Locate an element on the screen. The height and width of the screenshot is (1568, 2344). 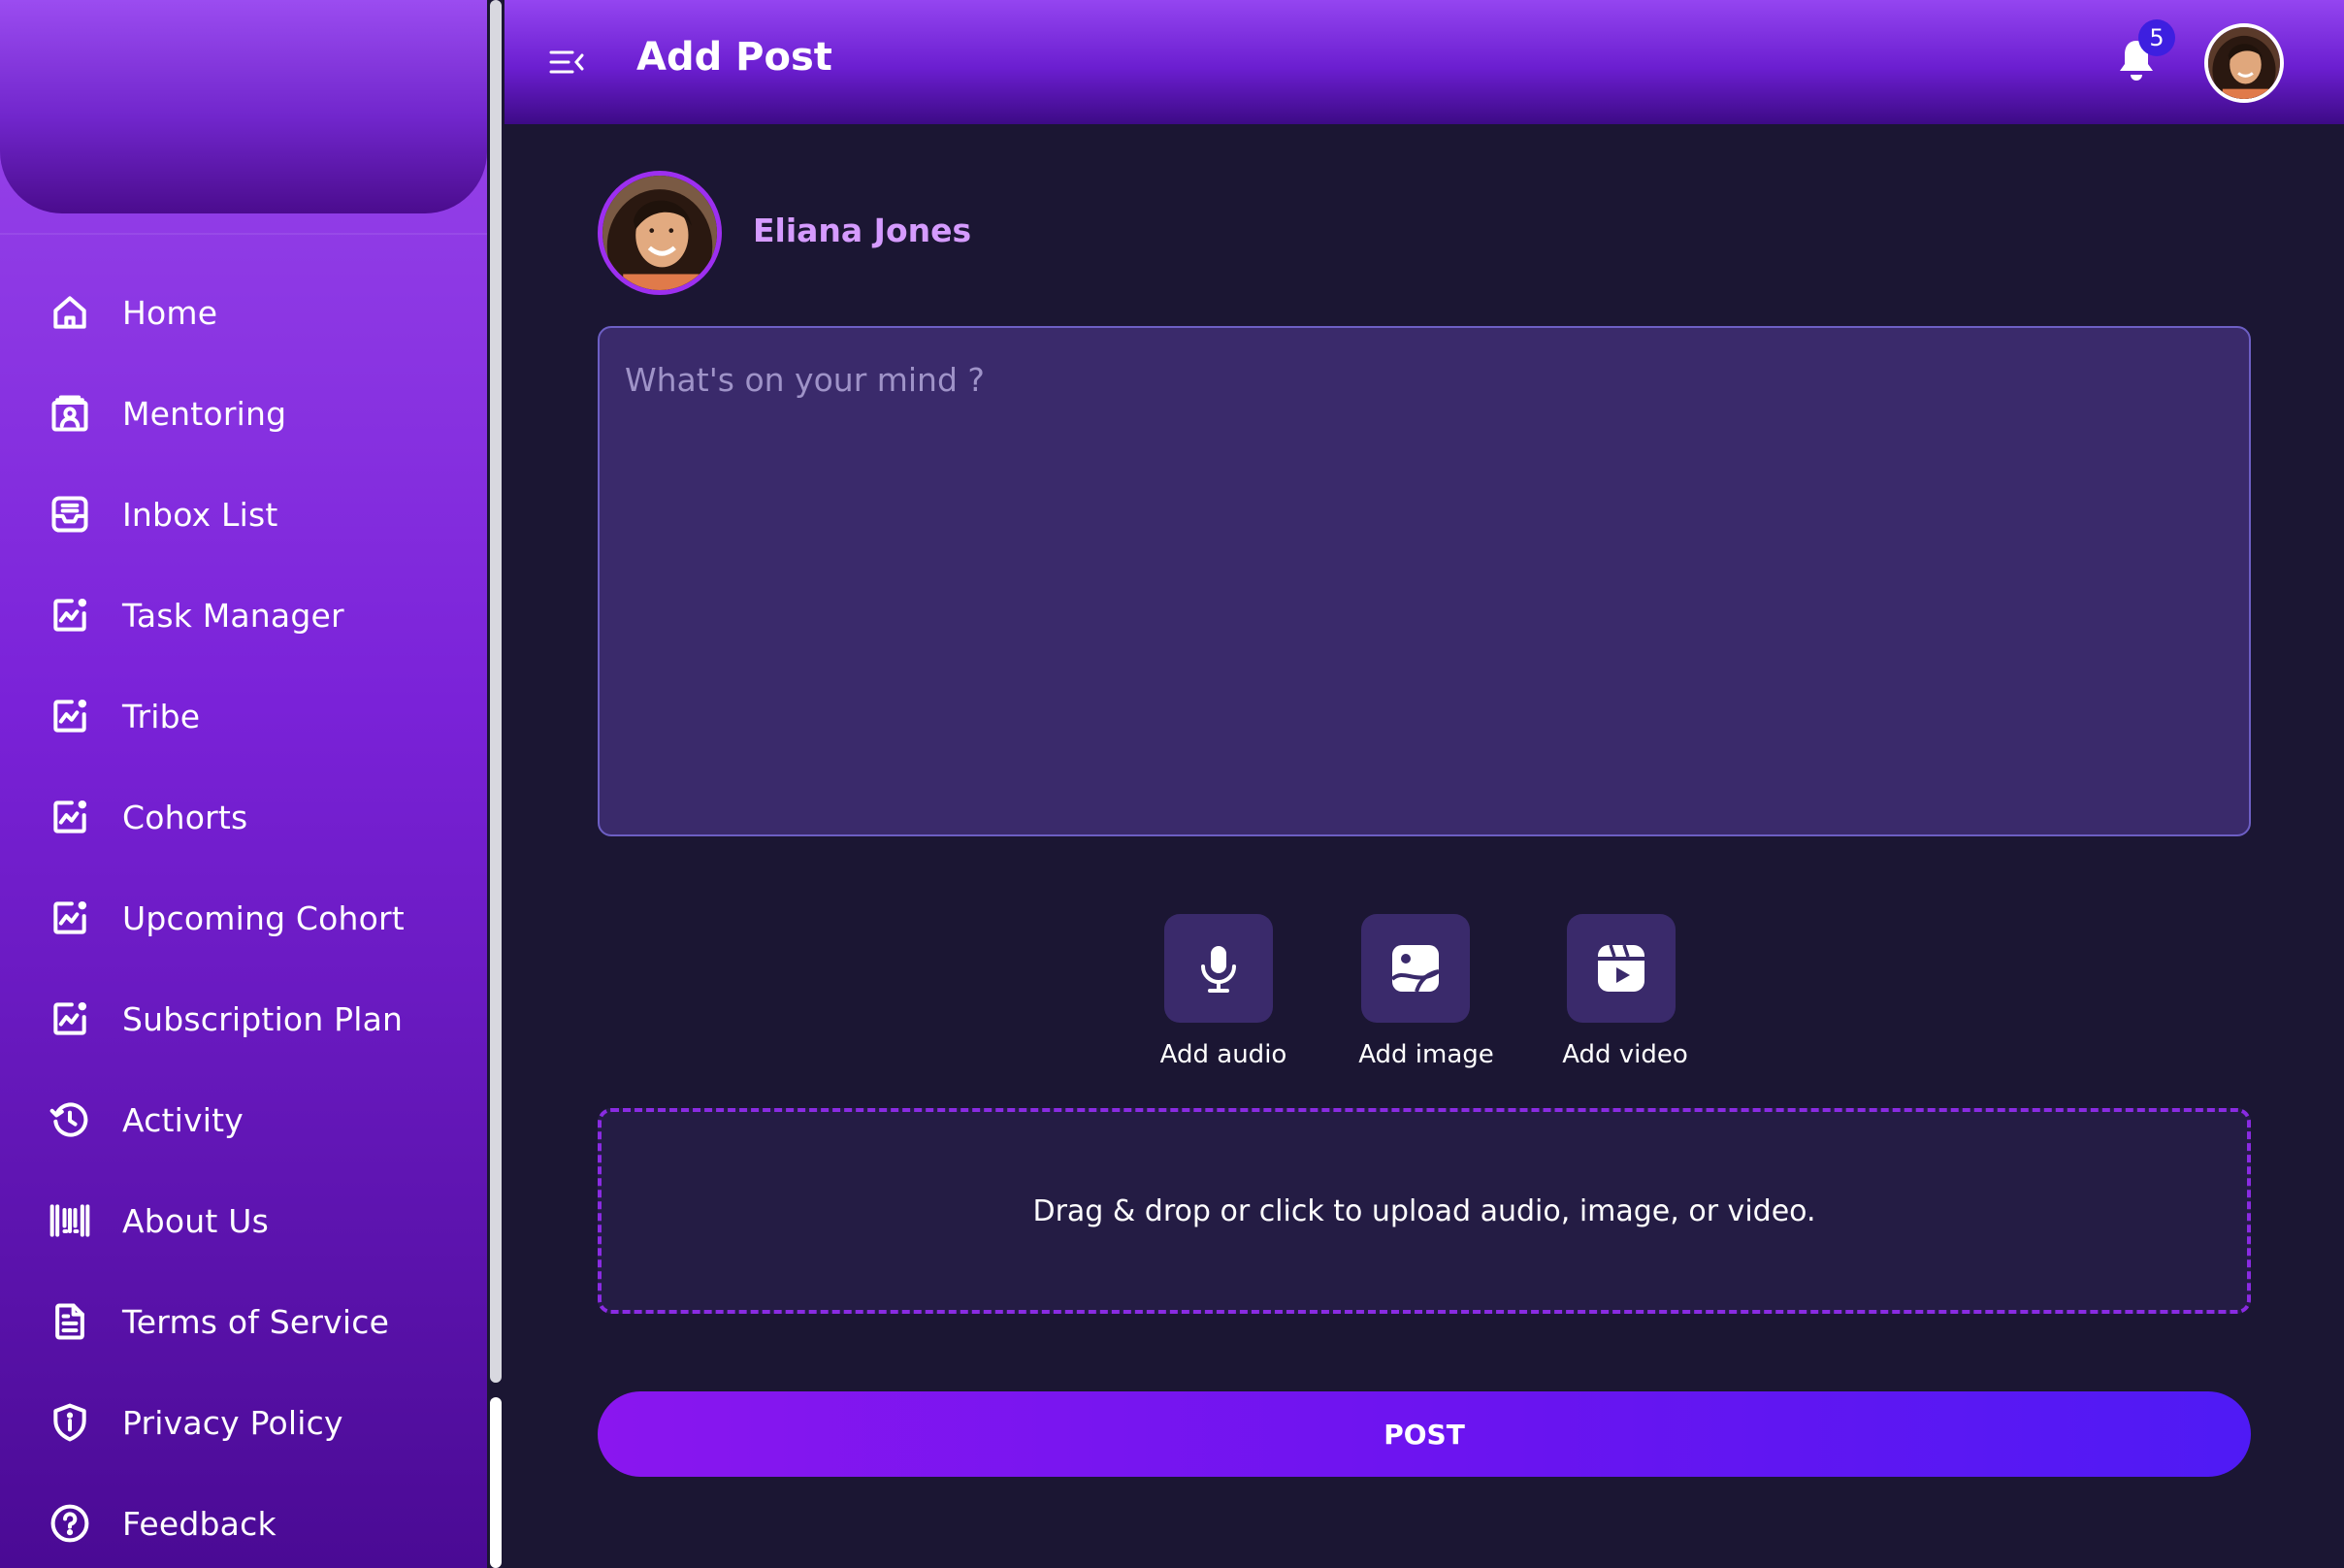
sidebar-item-label: Mentoring is located at coordinates (204, 413).